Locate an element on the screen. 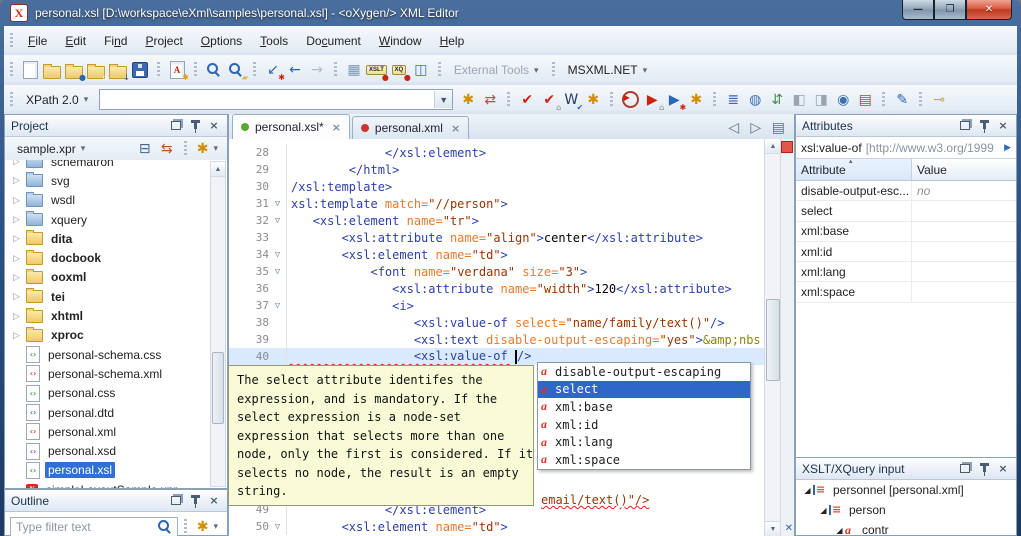 Image resolution: width=1021 pixels, height=536 pixels. preview-browser-icon: ◍ is located at coordinates (755, 100).